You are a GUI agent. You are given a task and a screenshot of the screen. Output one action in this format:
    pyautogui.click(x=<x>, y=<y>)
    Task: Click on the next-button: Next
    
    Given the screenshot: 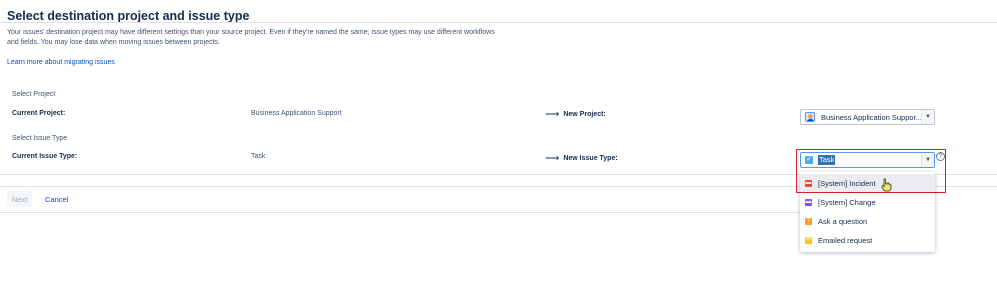 What is the action you would take?
    pyautogui.click(x=20, y=199)
    